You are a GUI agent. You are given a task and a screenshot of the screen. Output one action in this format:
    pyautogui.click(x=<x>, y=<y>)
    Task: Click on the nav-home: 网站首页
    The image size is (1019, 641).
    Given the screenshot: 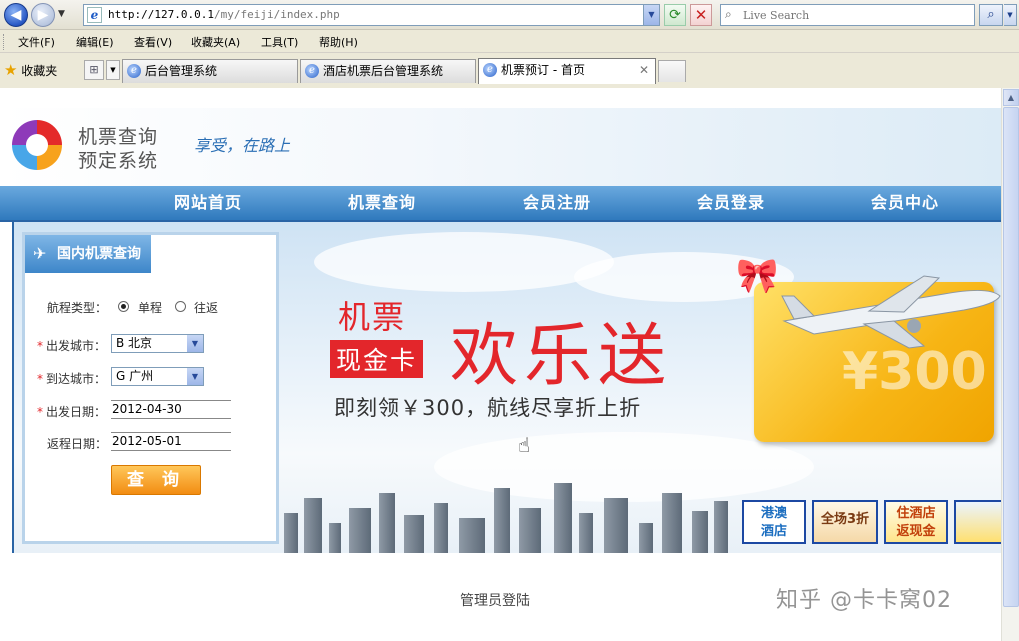 What is the action you would take?
    pyautogui.click(x=208, y=203)
    